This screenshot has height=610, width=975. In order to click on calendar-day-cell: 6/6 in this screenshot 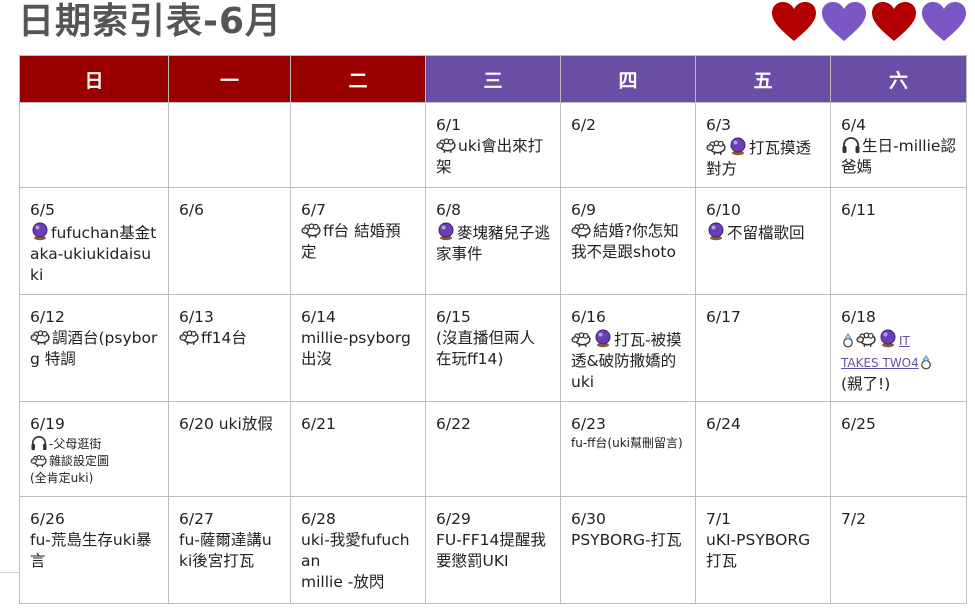, I will do `click(229, 241)`.